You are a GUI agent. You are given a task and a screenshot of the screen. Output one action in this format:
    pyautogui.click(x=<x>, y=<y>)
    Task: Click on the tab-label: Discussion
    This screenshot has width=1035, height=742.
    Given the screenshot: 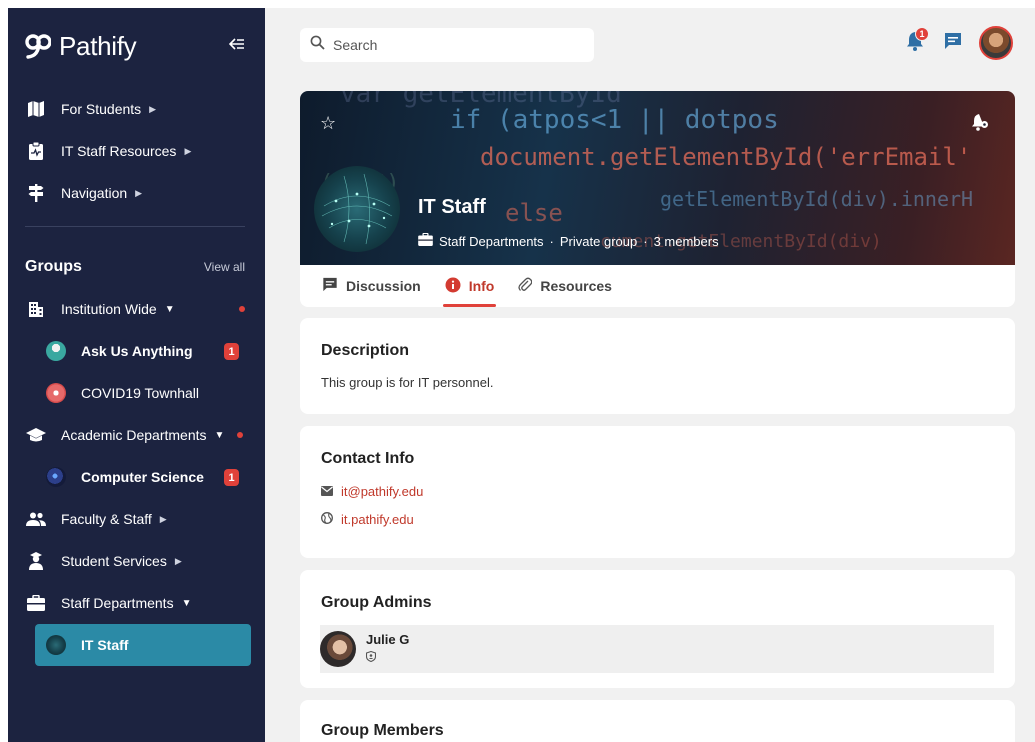 What is the action you would take?
    pyautogui.click(x=383, y=286)
    